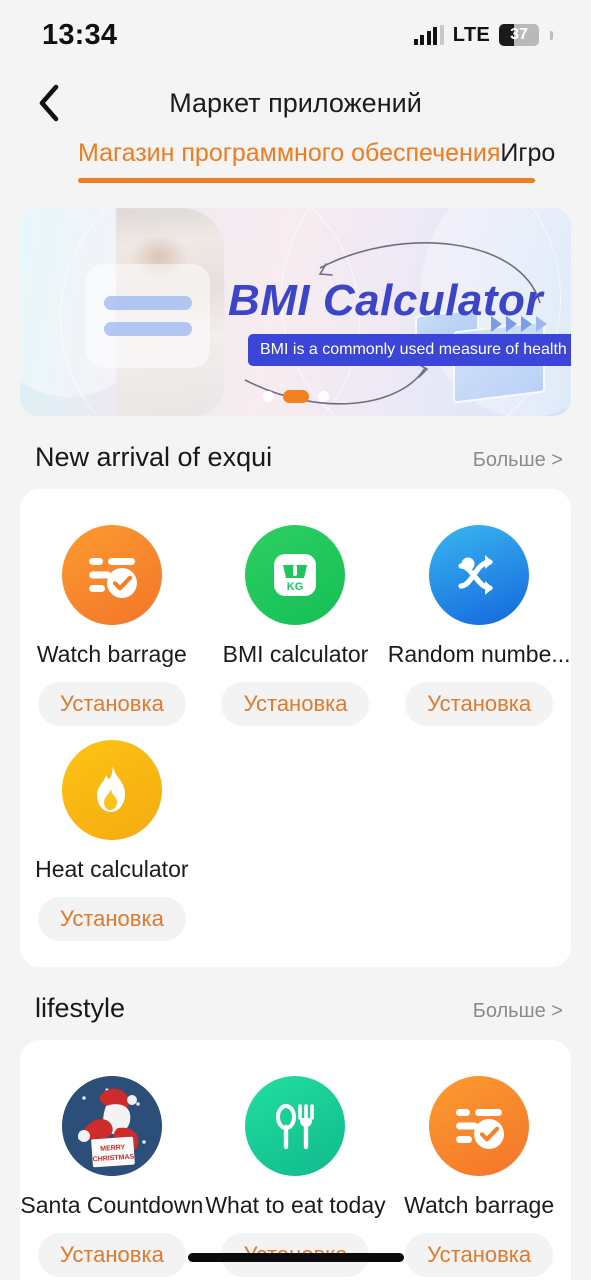 This screenshot has height=1280, width=591. Describe the element at coordinates (295, 654) in the screenshot. I see `app-name: BMI calculator` at that location.